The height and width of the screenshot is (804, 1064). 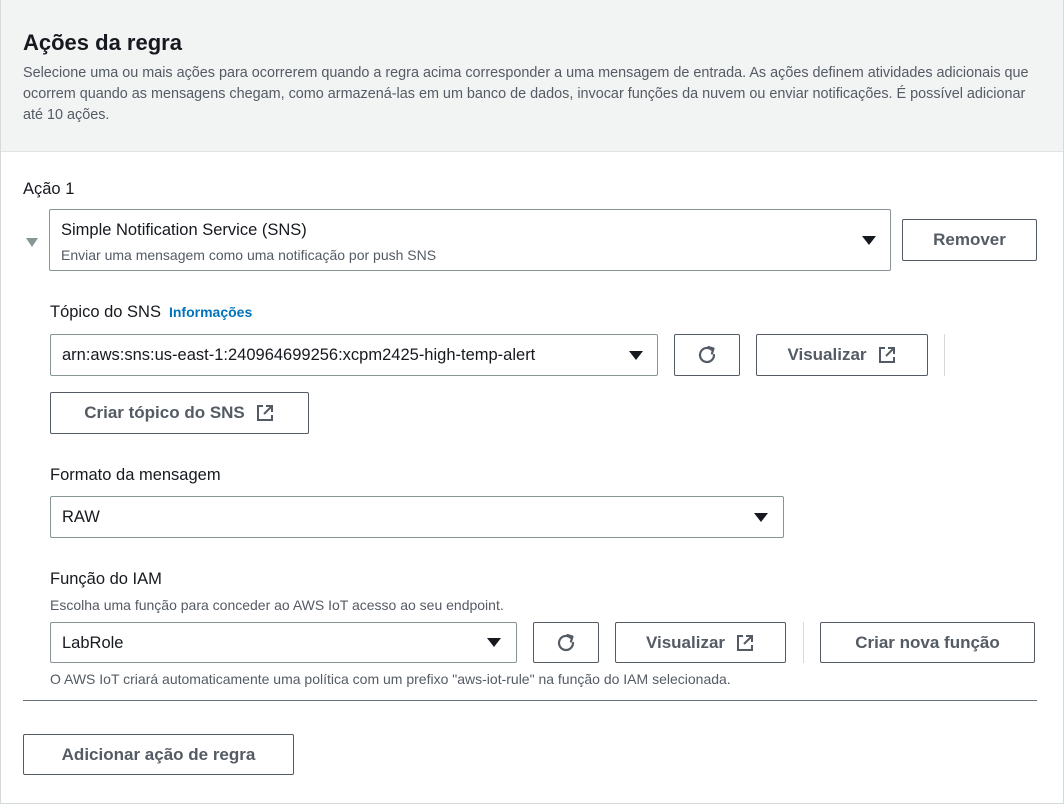 What do you see at coordinates (102, 42) in the screenshot?
I see `section-title: Ações da regra` at bounding box center [102, 42].